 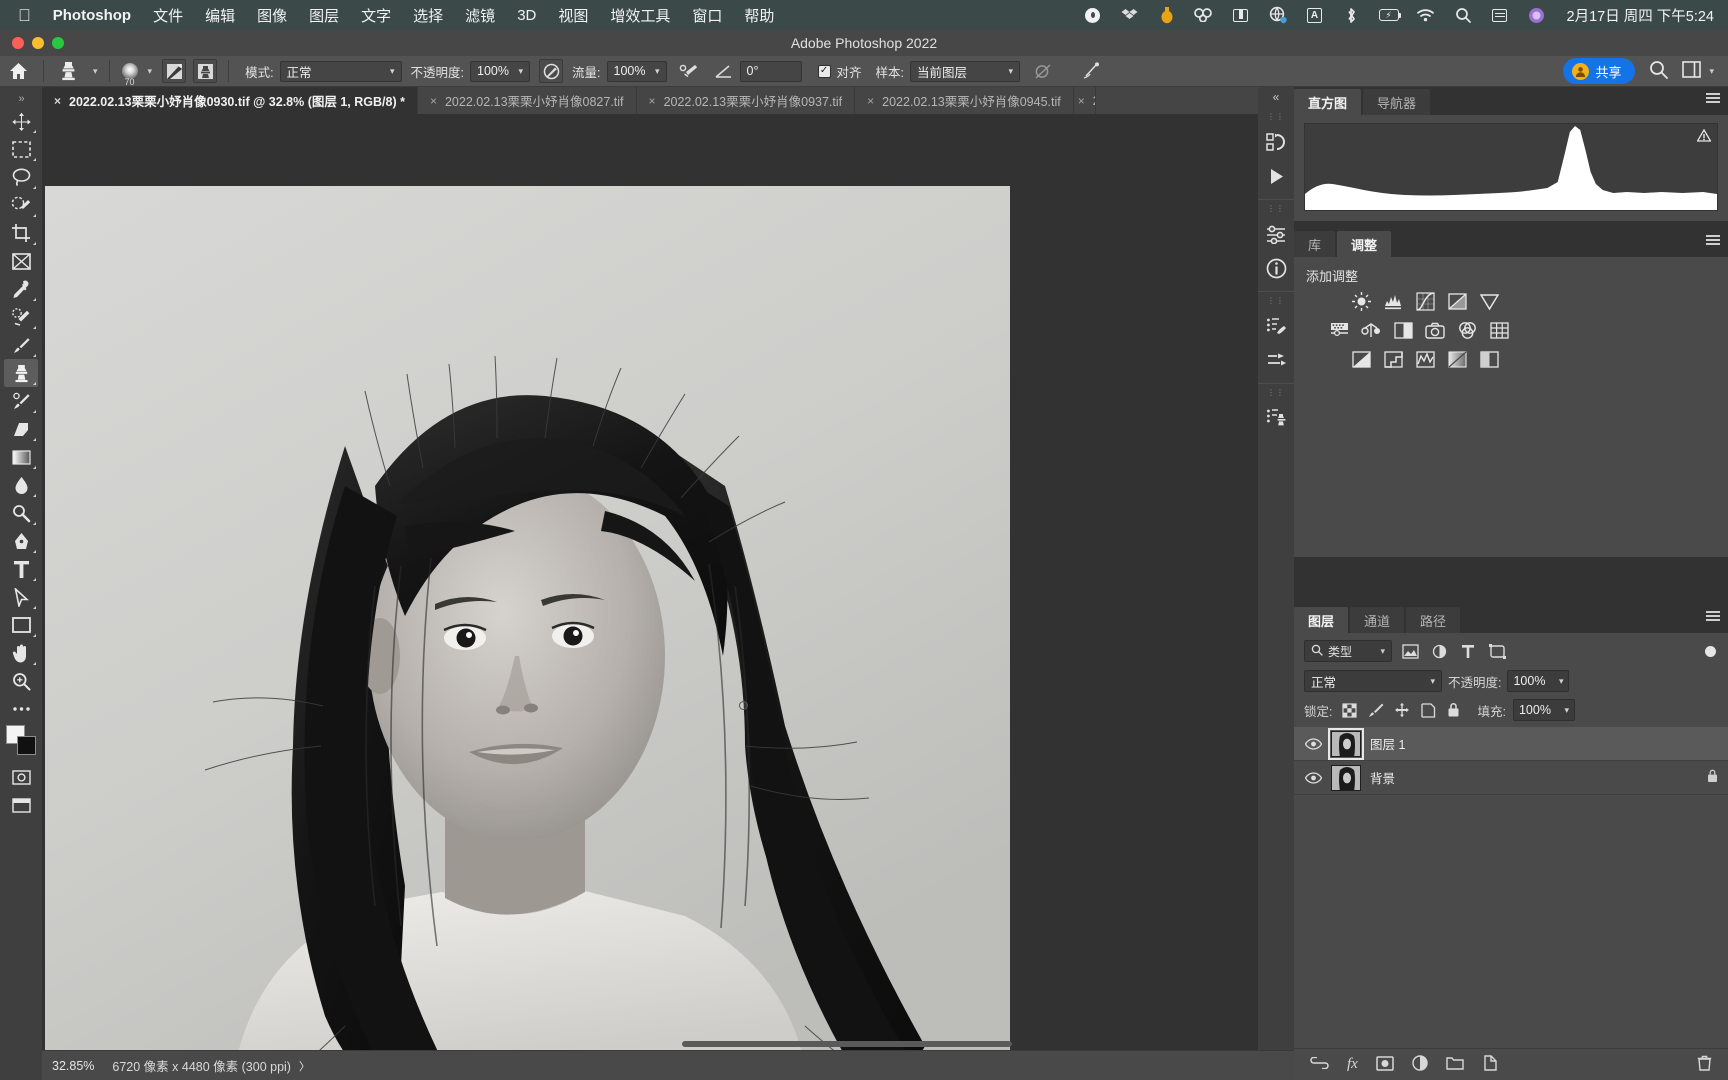 What do you see at coordinates (21, 401) in the screenshot?
I see `history-brush-tool` at bounding box center [21, 401].